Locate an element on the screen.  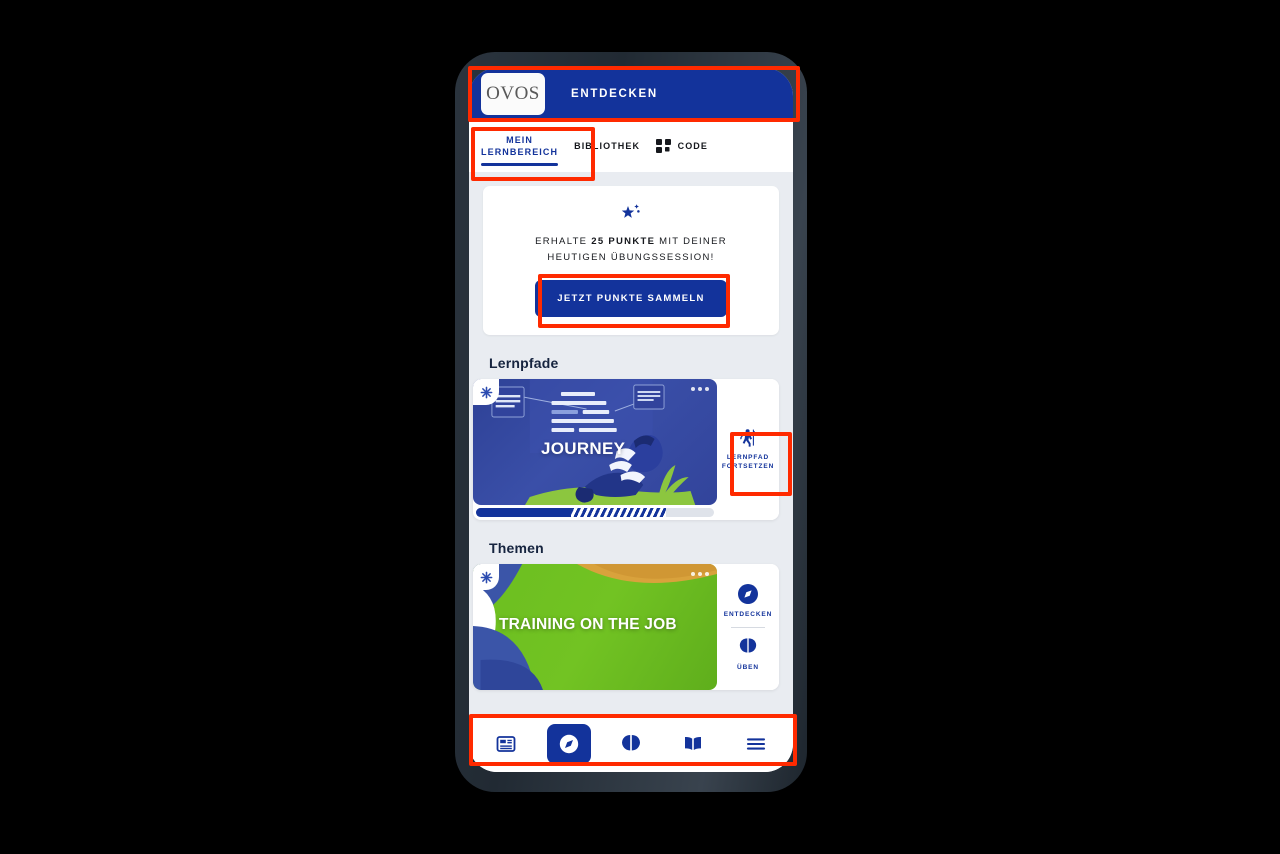
more-options-icon-topic is located at coordinates (700, 574).